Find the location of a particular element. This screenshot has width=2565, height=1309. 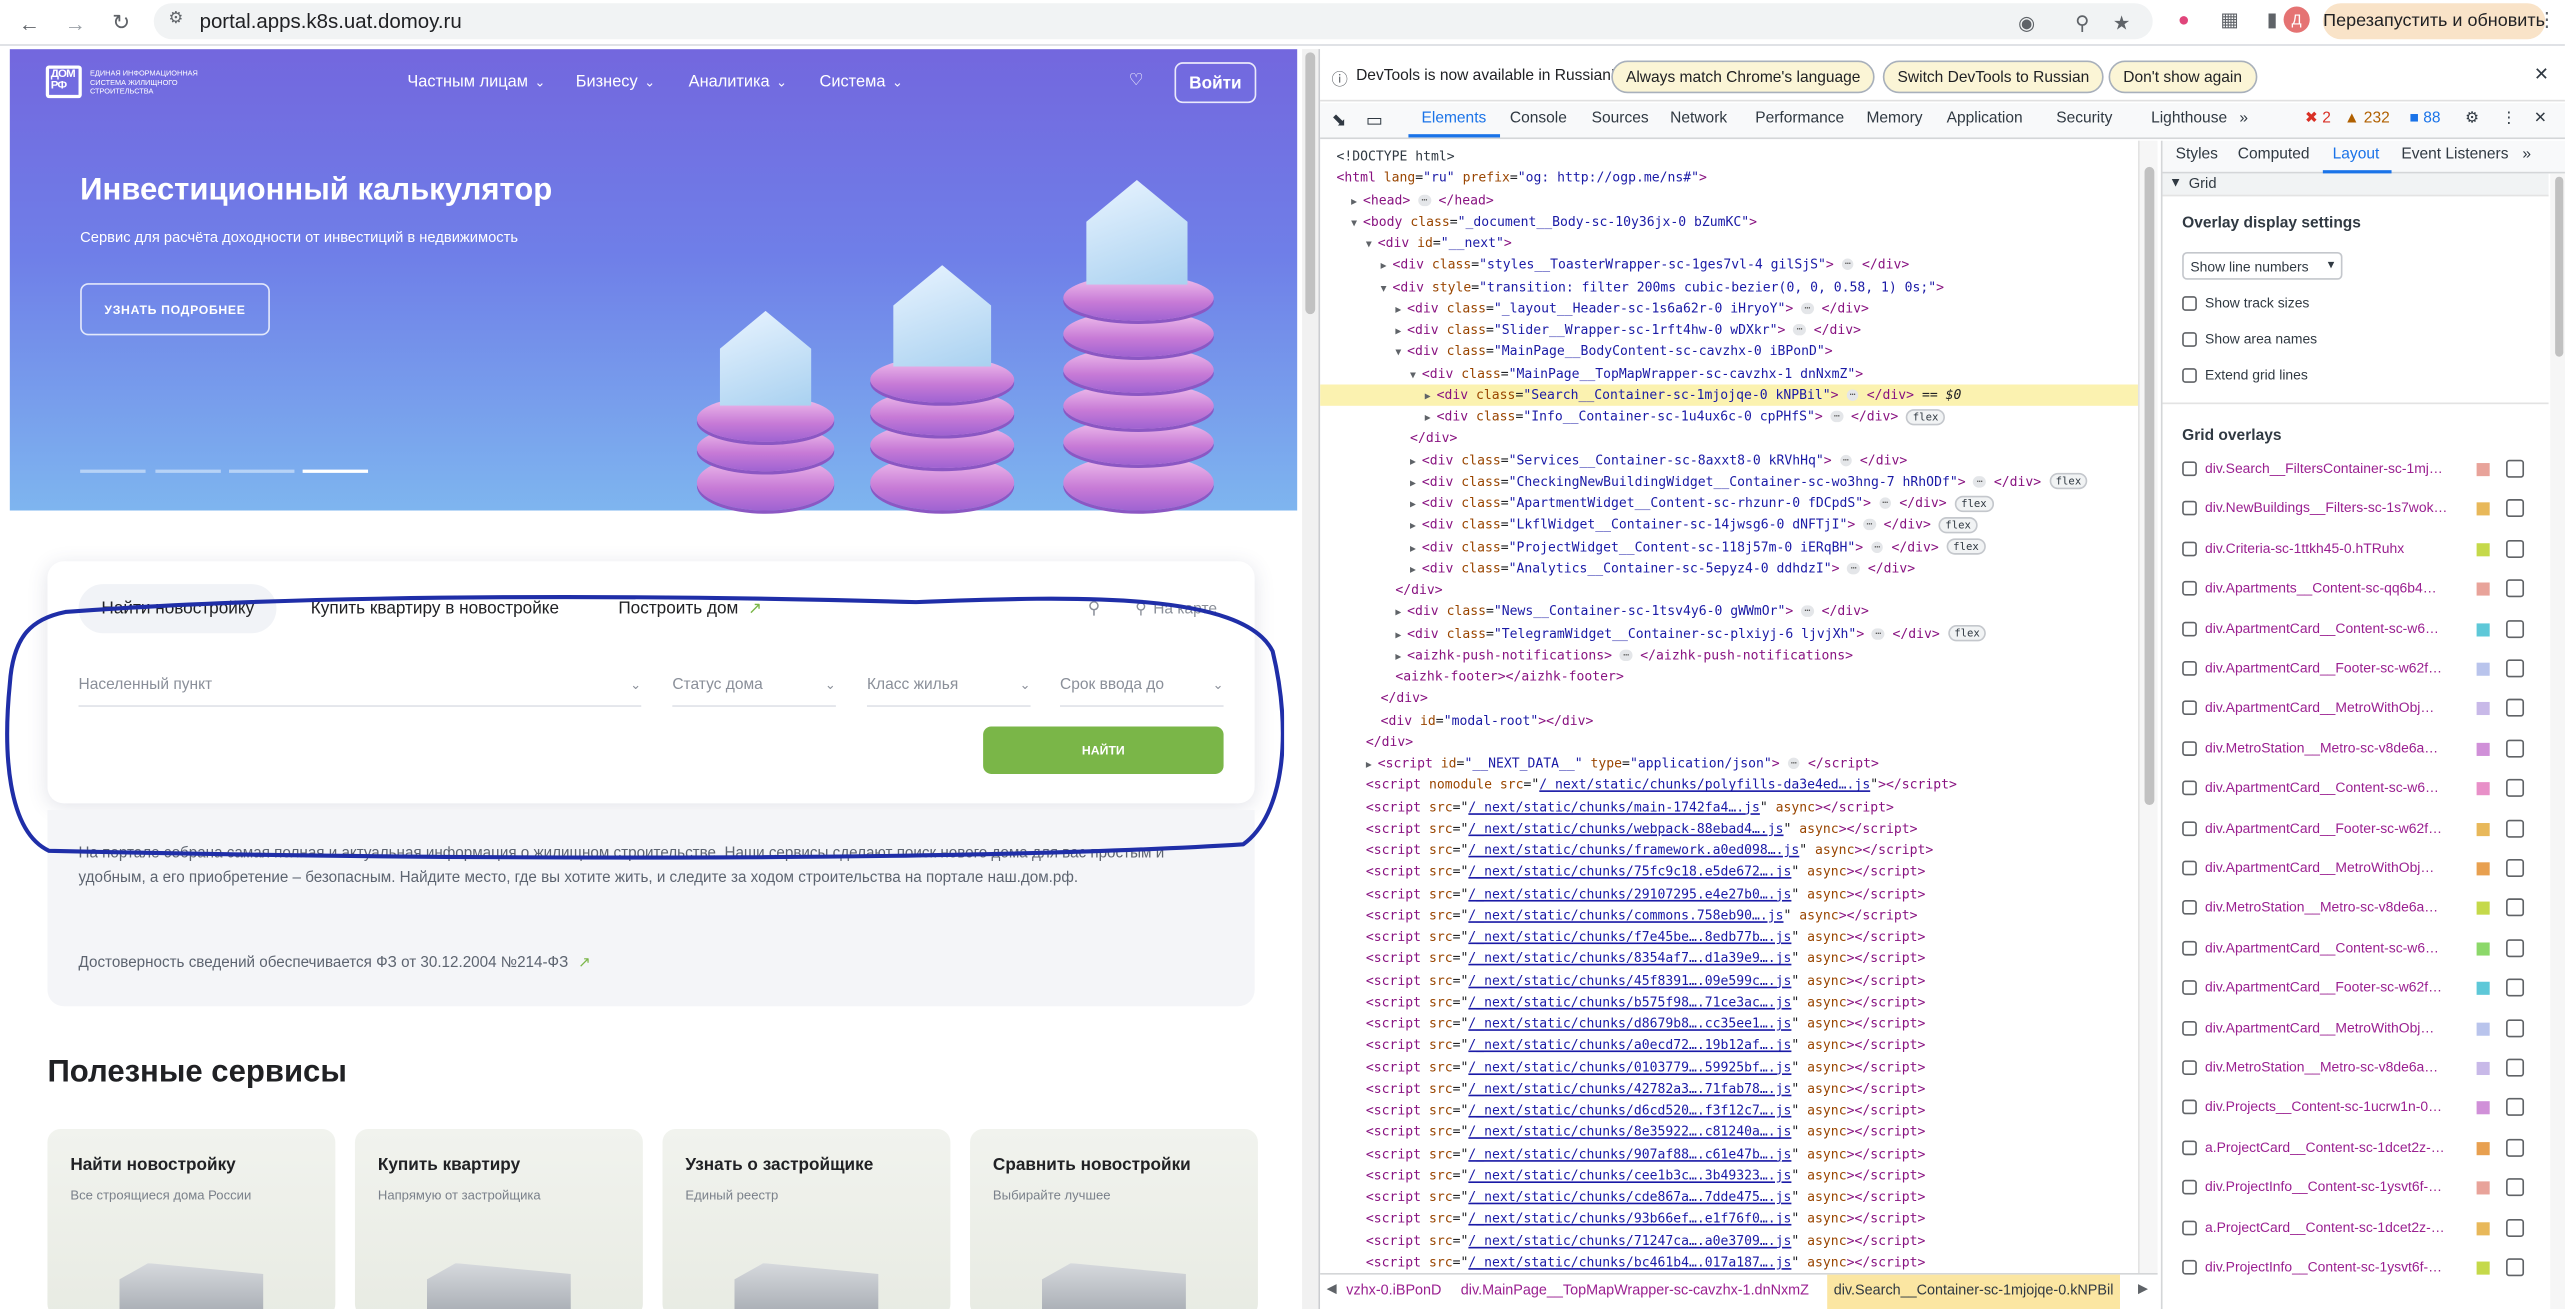

option-extend-grid-lines: Extend grid lines is located at coordinates (2362, 376).